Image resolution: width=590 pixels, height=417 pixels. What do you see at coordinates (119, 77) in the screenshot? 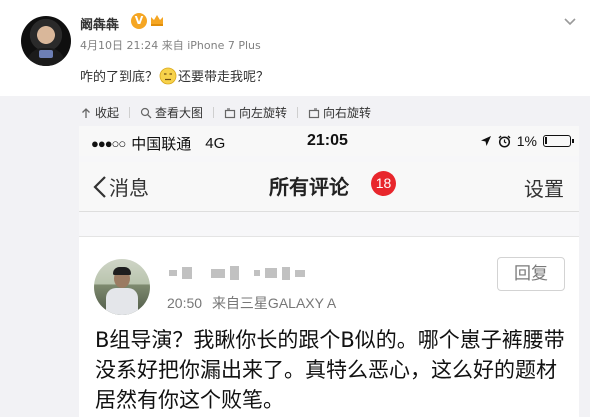
I see `post-text-before: 咋的了到底？` at bounding box center [119, 77].